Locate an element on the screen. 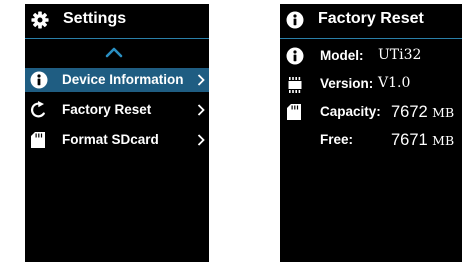 The image size is (462, 266). capacity-row: Capacity: 7672 MB is located at coordinates (371, 112).